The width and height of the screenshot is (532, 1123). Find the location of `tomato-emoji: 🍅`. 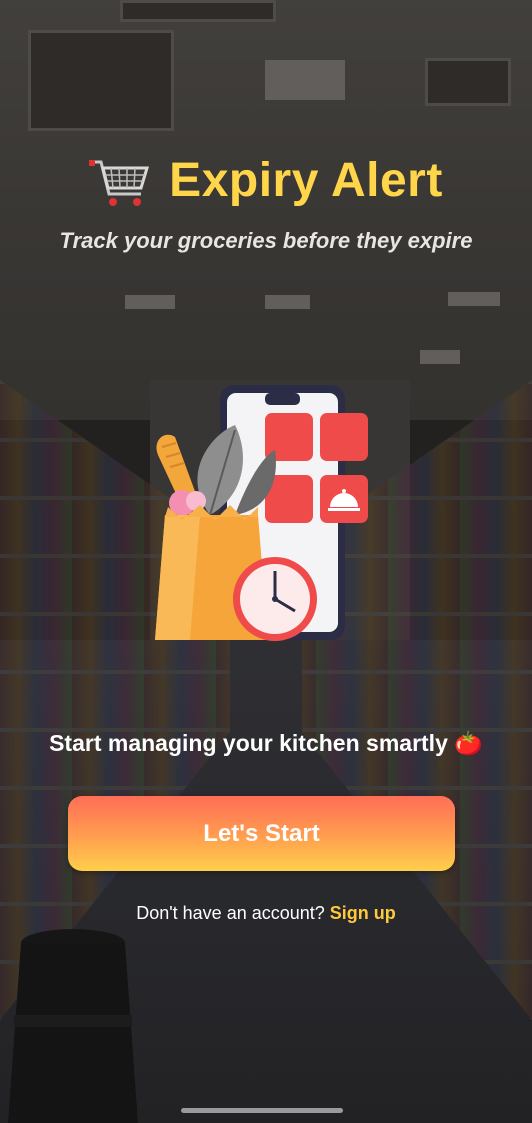

tomato-emoji: 🍅 is located at coordinates (468, 743).